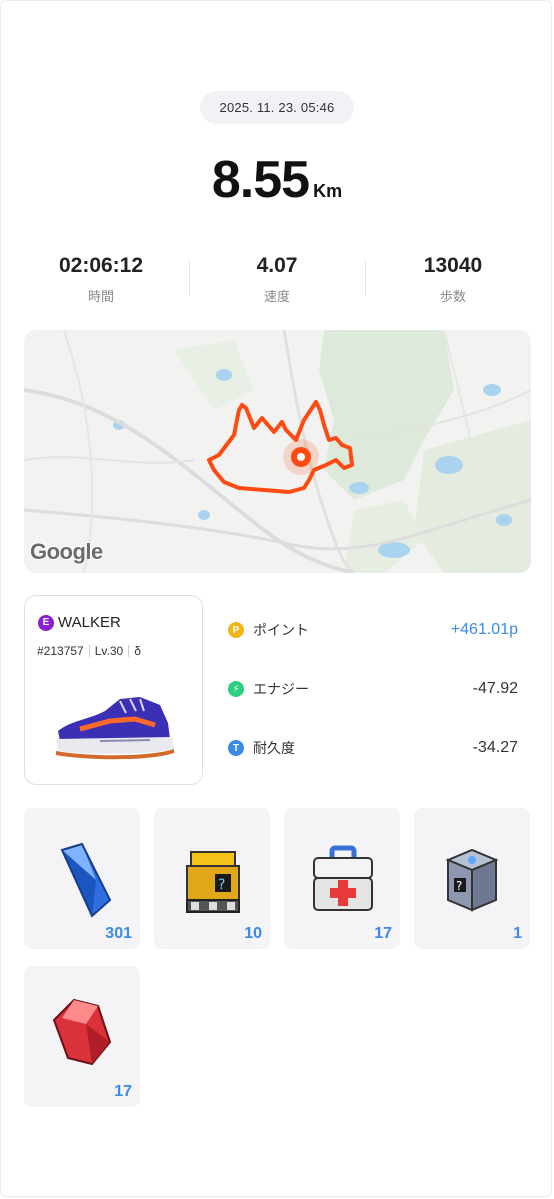 Image resolution: width=554 pixels, height=1199 pixels. I want to click on item-count: 10, so click(253, 933).